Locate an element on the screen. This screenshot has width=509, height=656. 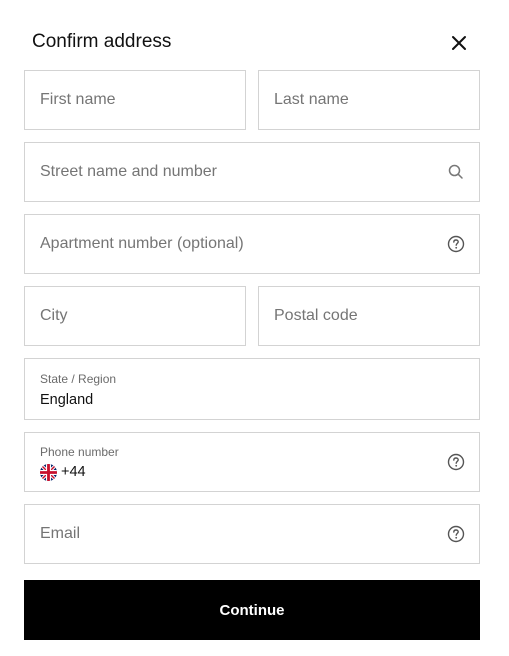
state-region-field: State / Region England is located at coordinates (252, 389).